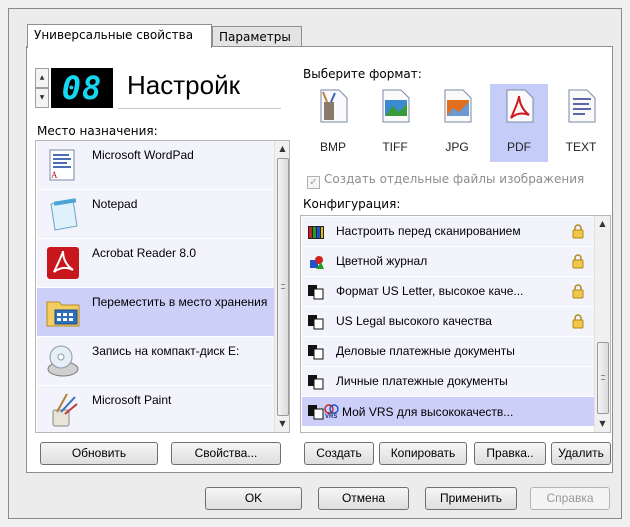 The width and height of the screenshot is (630, 527). What do you see at coordinates (519, 147) in the screenshot?
I see `format-label-text: PDF` at bounding box center [519, 147].